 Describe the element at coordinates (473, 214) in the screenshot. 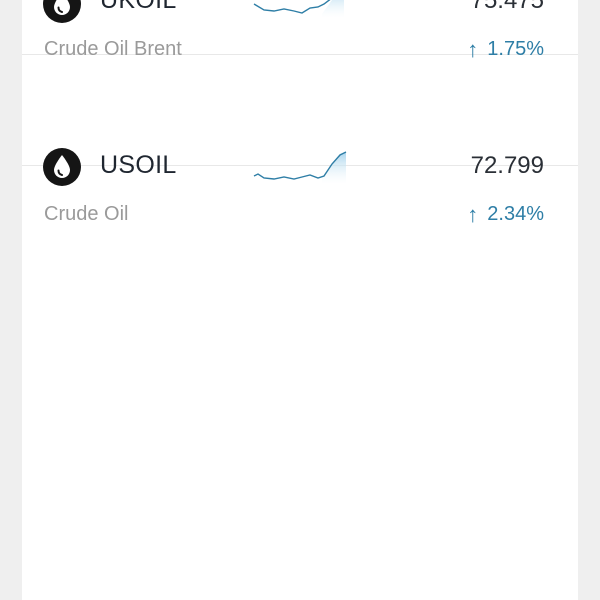

I see `arrow-up-icon: ↑` at that location.